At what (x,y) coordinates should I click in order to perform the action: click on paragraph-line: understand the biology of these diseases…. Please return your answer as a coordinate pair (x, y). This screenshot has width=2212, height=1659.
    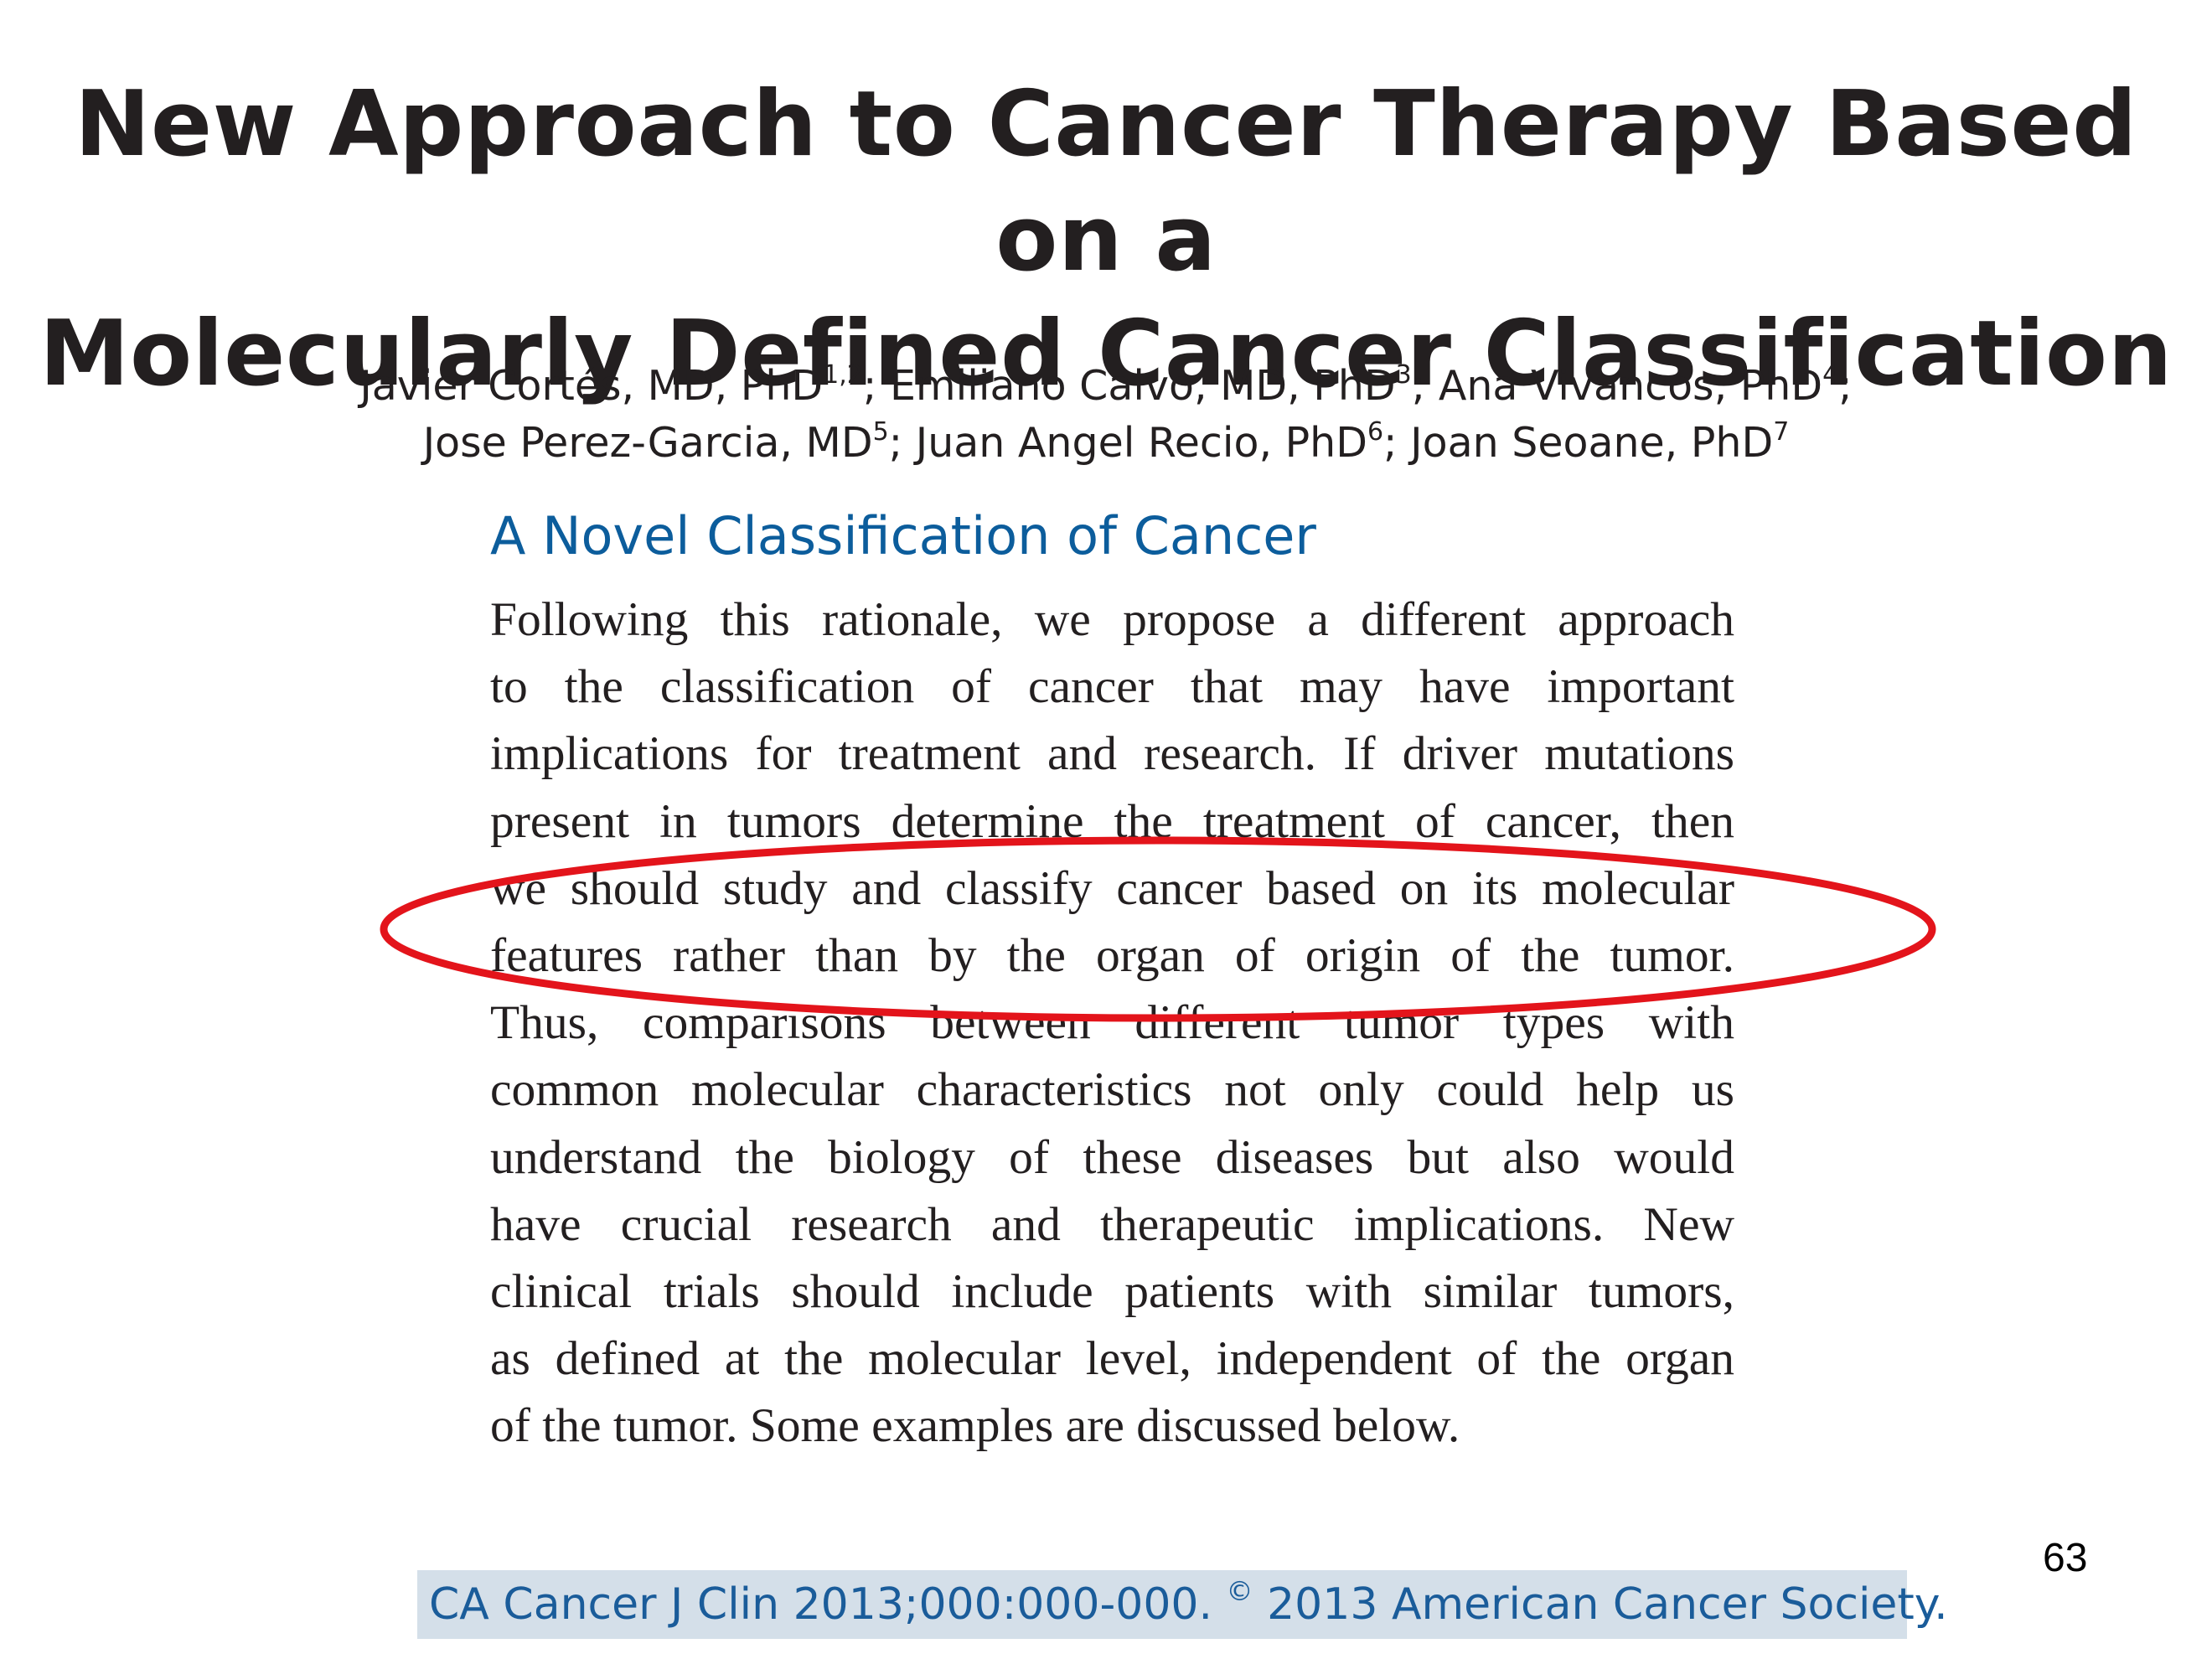
    Looking at the image, I should click on (1112, 1157).